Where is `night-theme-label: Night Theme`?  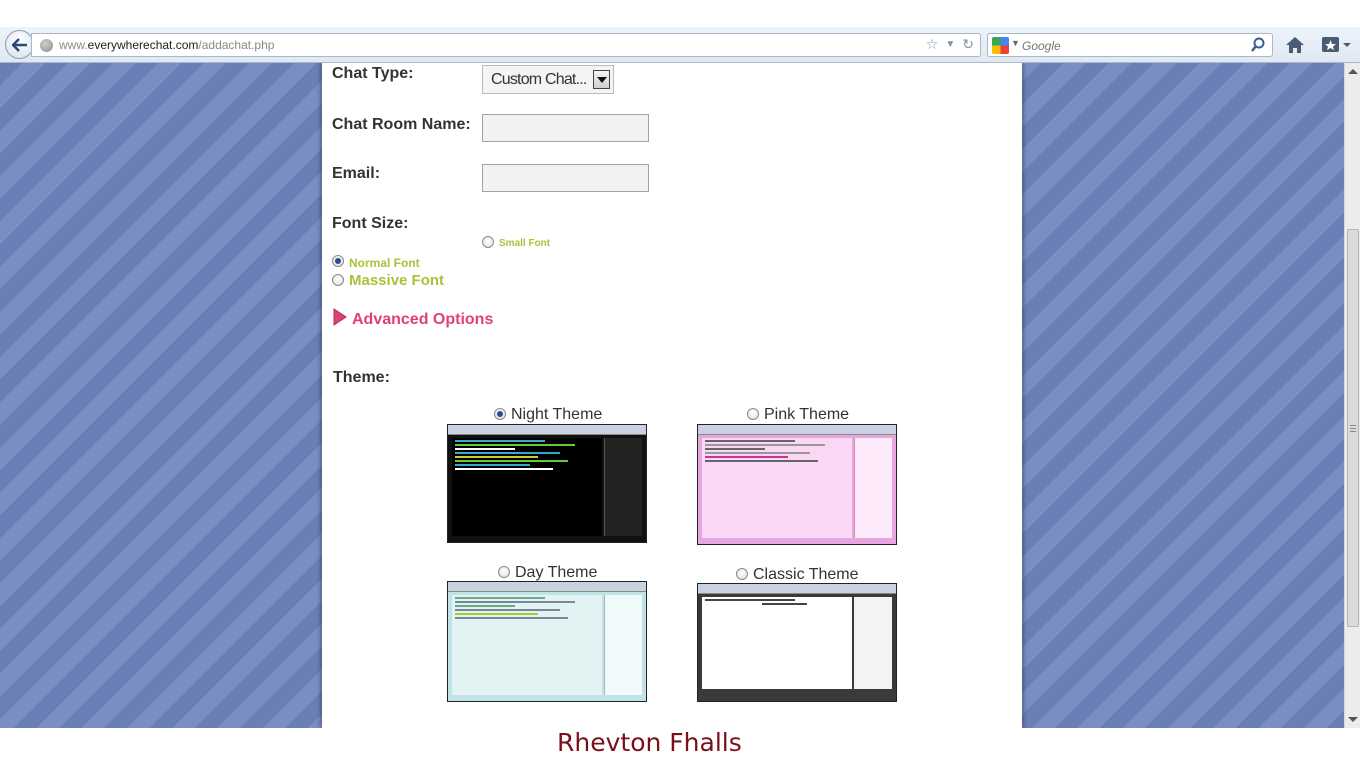 night-theme-label: Night Theme is located at coordinates (556, 415).